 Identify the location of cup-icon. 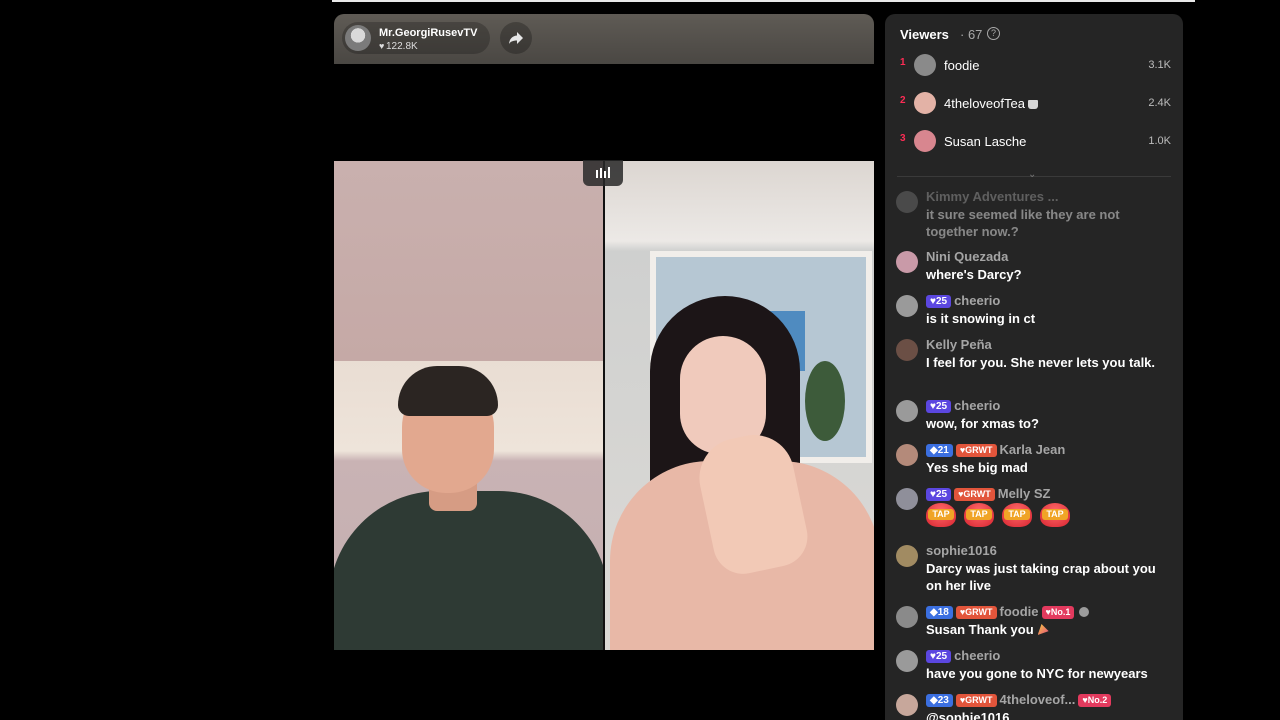
(1032, 105).